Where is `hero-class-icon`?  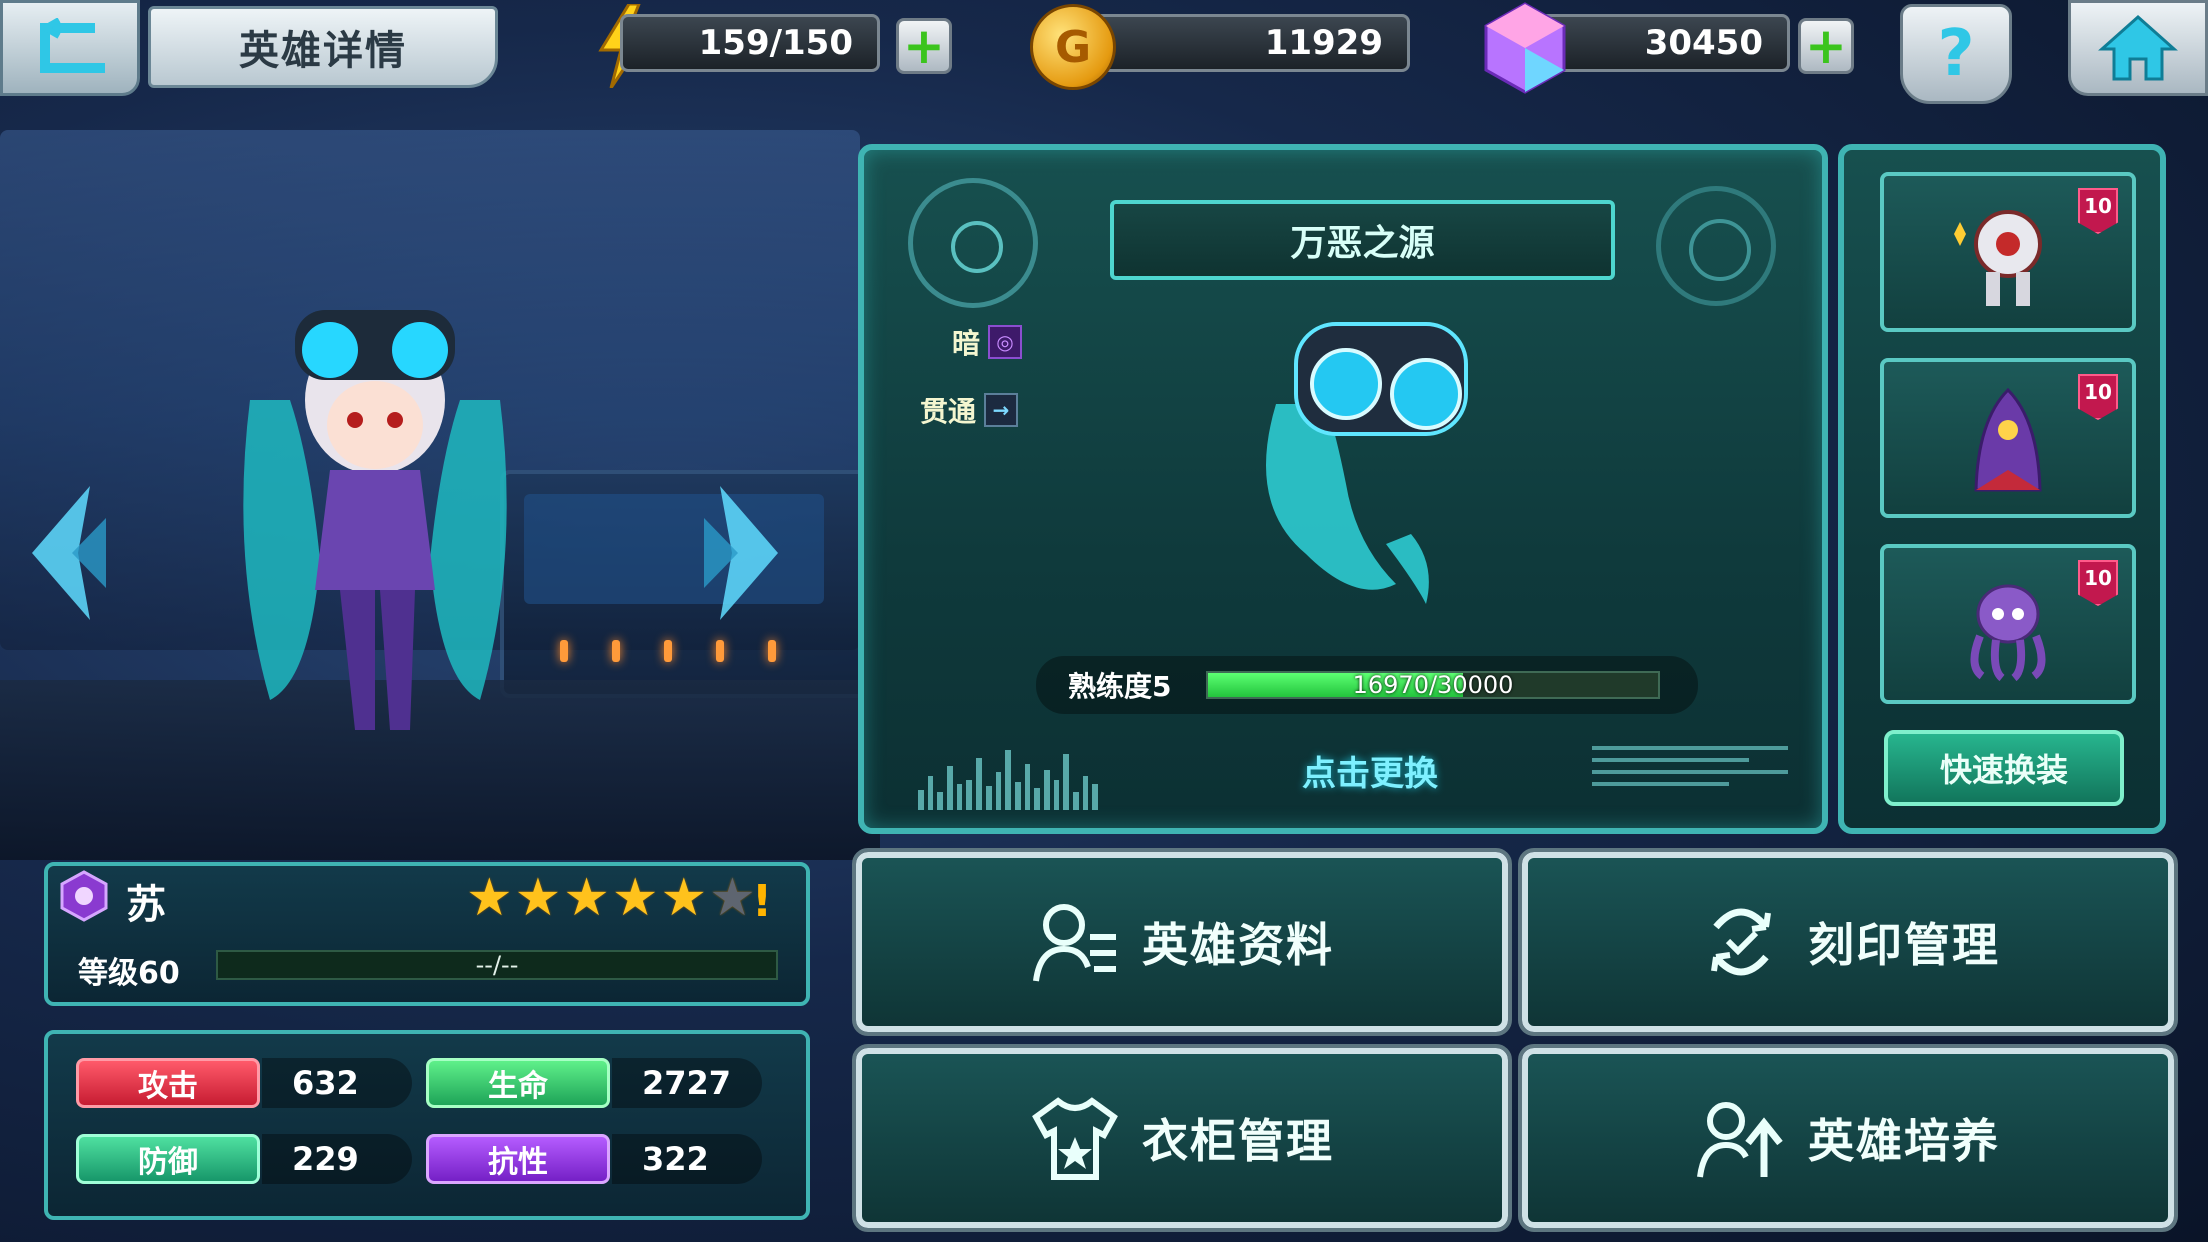 hero-class-icon is located at coordinates (84, 896).